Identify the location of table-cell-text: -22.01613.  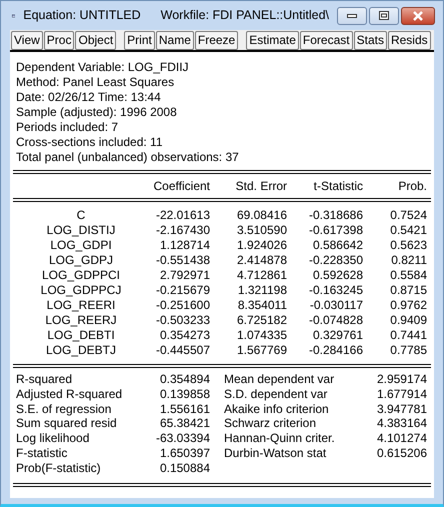
(182, 215).